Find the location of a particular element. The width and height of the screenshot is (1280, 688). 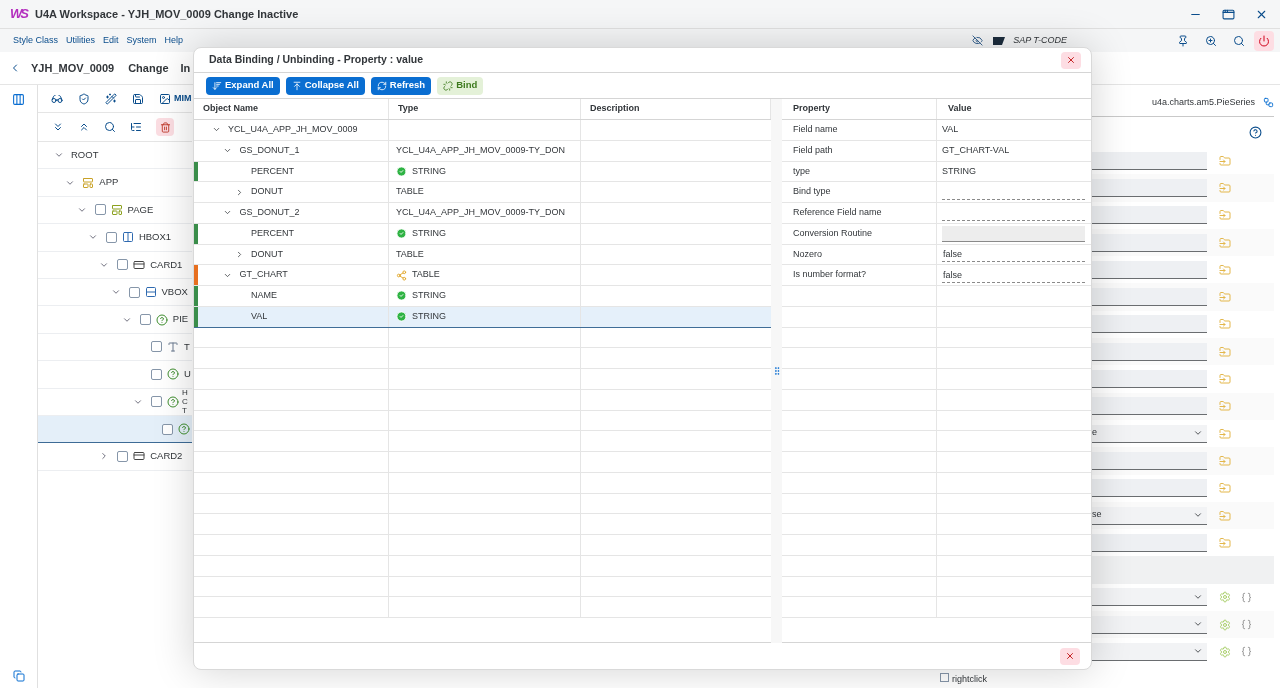

tree-row: APP is located at coordinates (115, 183).